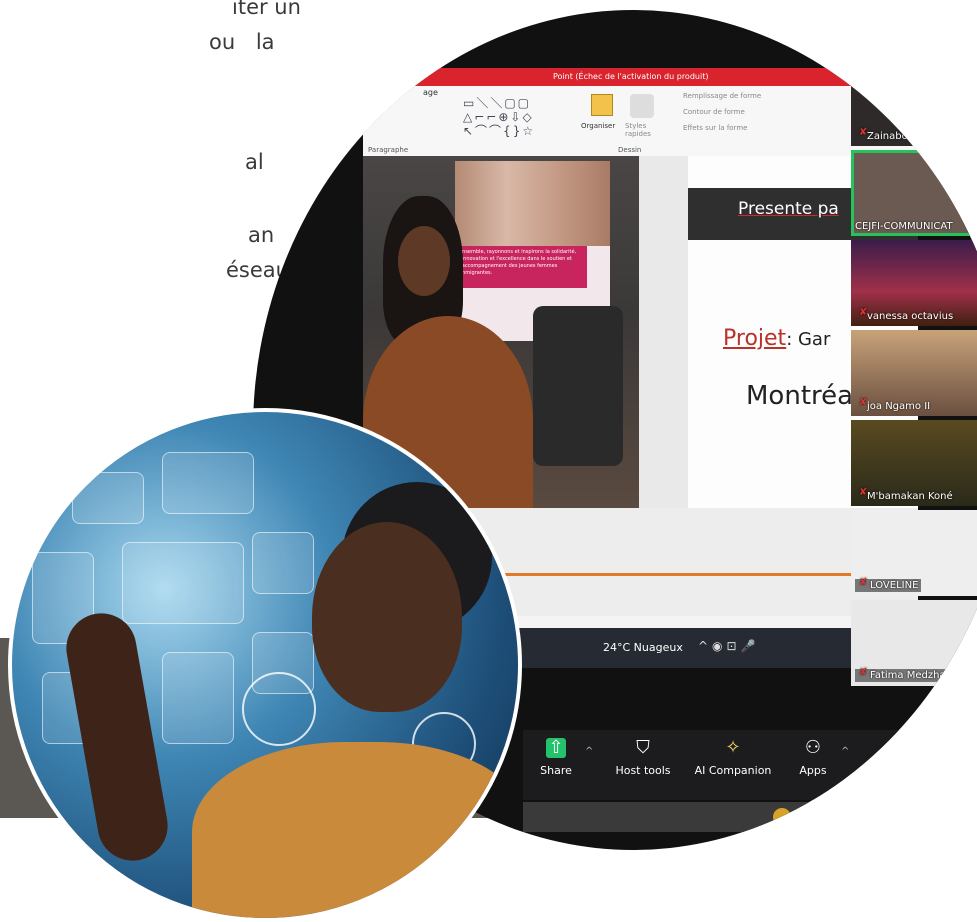 The image size is (977, 922). What do you see at coordinates (430, 92) in the screenshot?
I see `ribbon-tab: age` at bounding box center [430, 92].